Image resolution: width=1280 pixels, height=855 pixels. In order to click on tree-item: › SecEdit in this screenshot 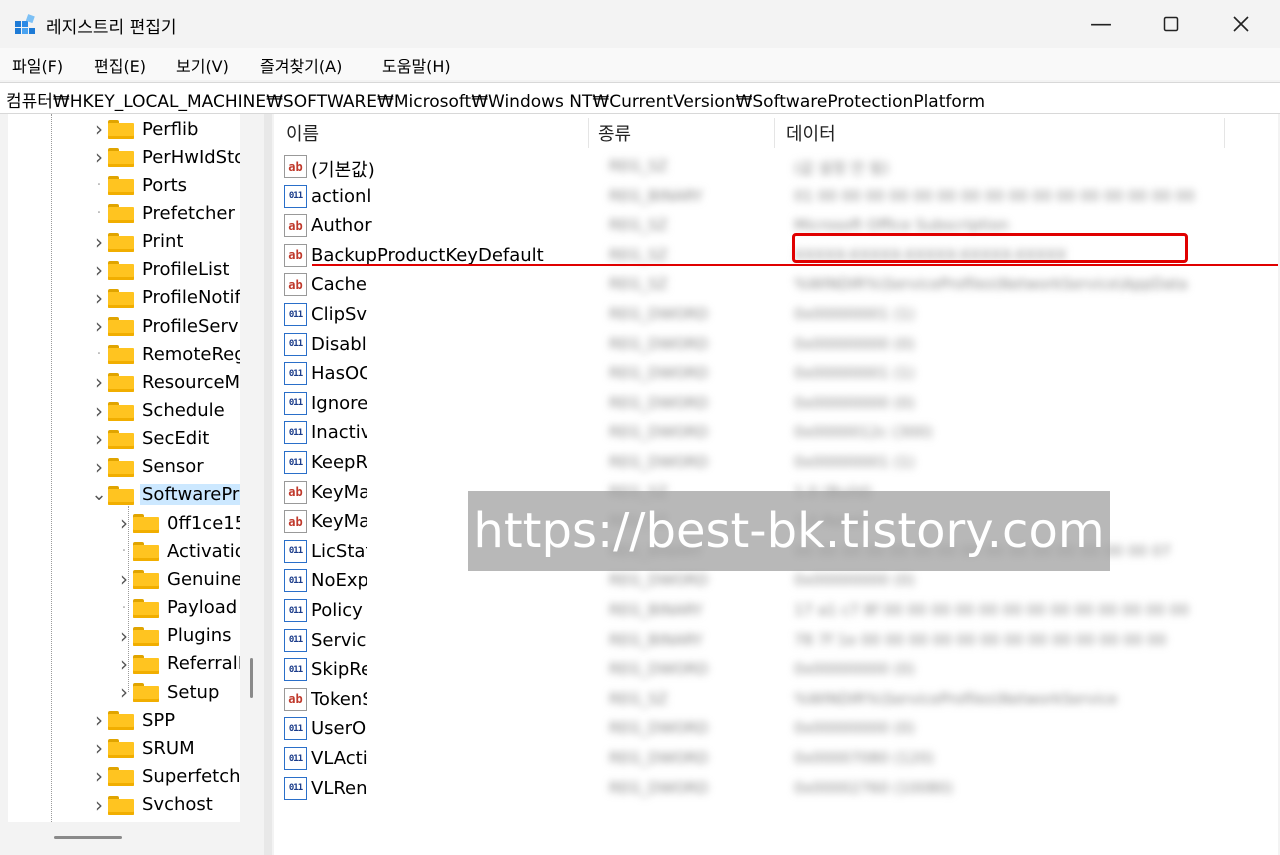, I will do `click(150, 439)`.